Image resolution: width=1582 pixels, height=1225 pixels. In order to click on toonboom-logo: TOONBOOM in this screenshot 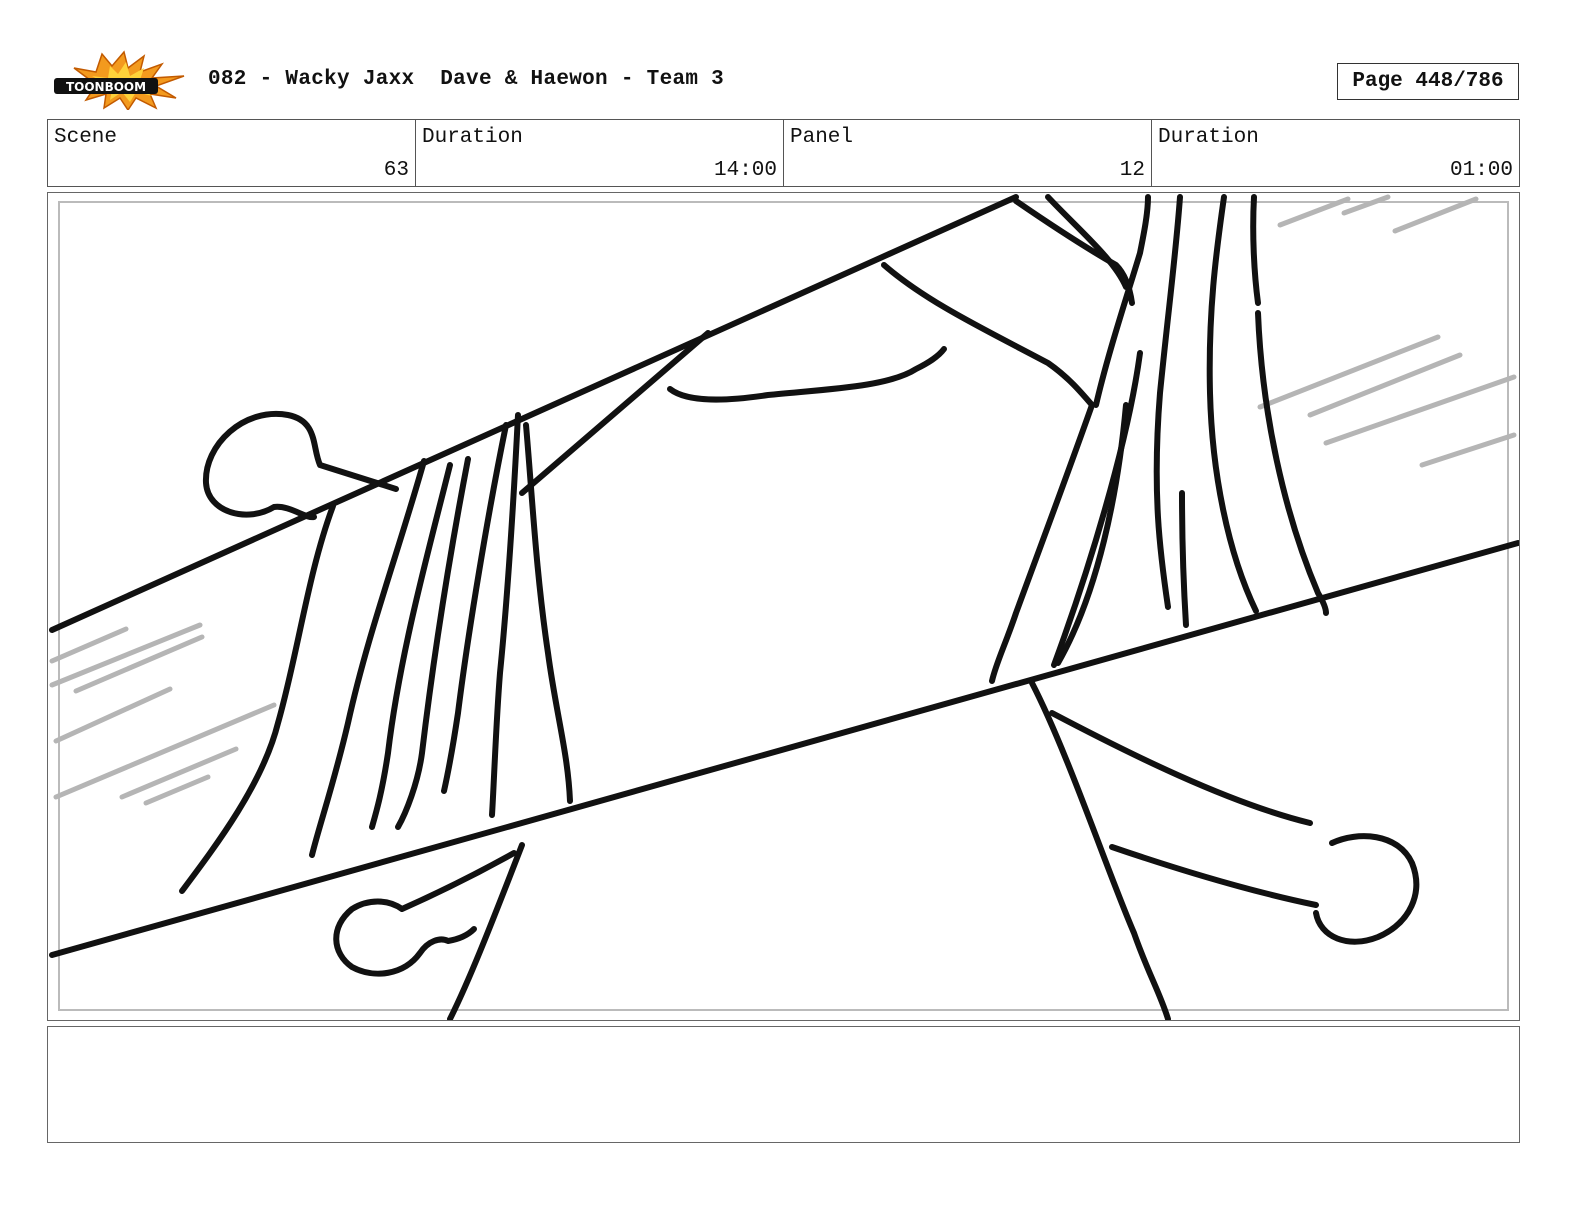, I will do `click(120, 81)`.